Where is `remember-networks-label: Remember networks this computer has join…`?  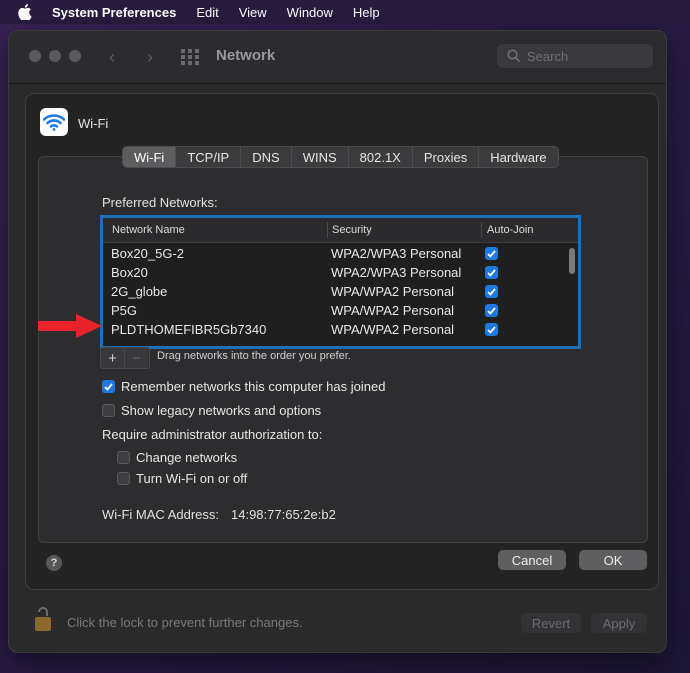
remember-networks-label: Remember networks this computer has join… is located at coordinates (253, 386).